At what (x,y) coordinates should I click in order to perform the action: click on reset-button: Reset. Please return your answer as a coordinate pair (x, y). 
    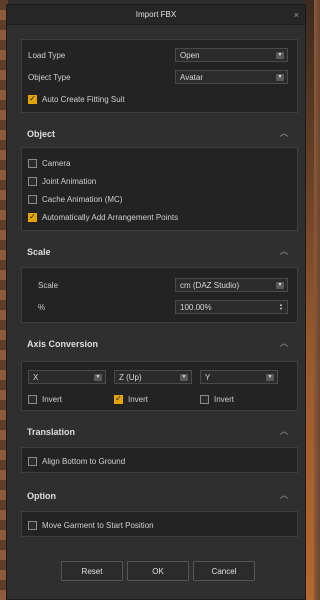
    Looking at the image, I should click on (92, 571).